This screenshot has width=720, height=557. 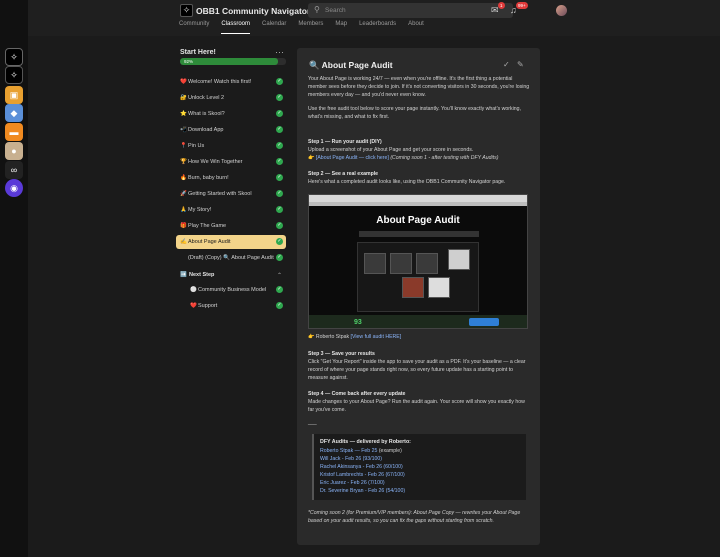 I want to click on lesson-item: 🔐 Unlock Level 2 ✓, so click(x=231, y=98).